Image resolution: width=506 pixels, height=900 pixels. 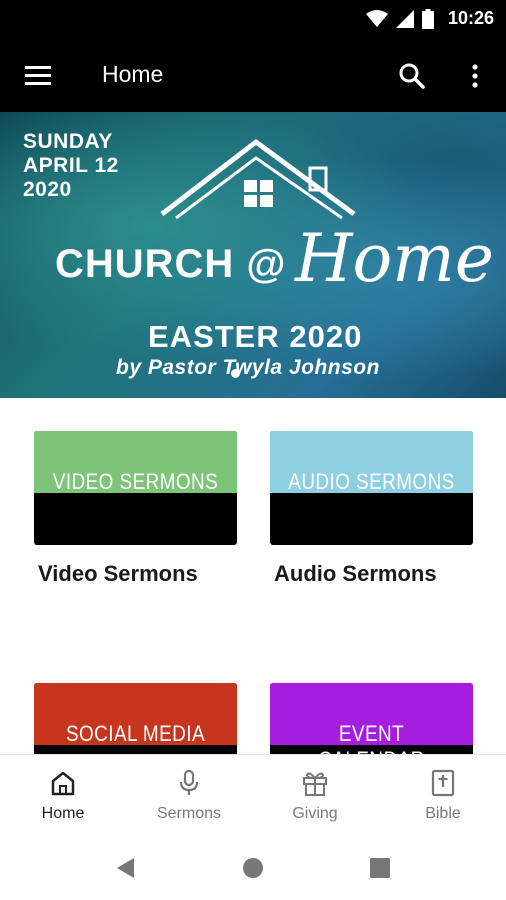 I want to click on search-button, so click(x=412, y=76).